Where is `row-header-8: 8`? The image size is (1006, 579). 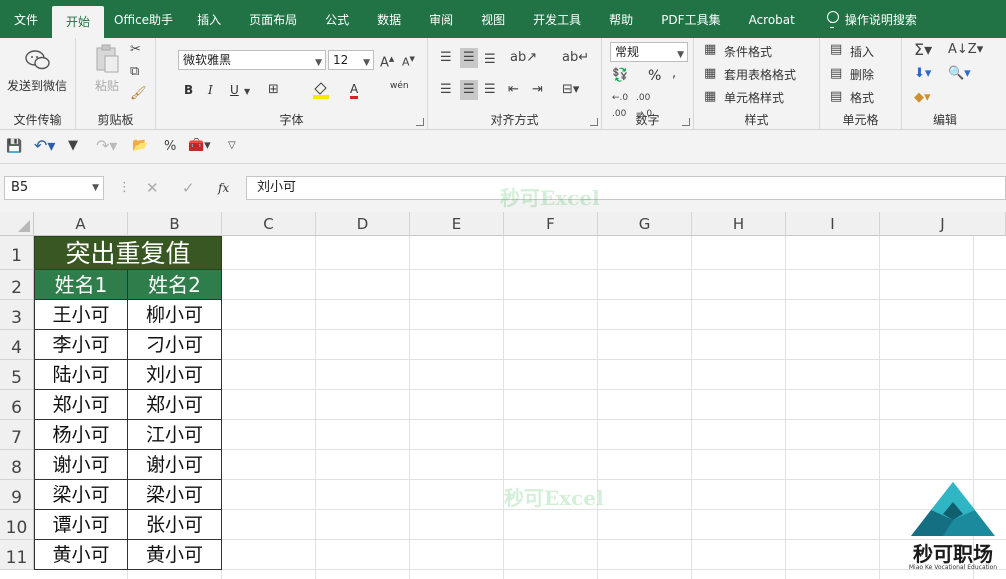
row-header-8: 8 is located at coordinates (17, 465).